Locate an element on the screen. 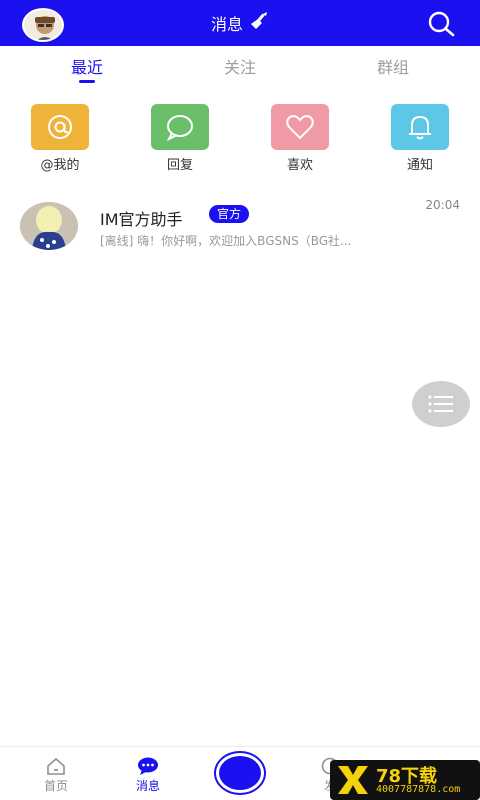  heart-icon is located at coordinates (300, 127).